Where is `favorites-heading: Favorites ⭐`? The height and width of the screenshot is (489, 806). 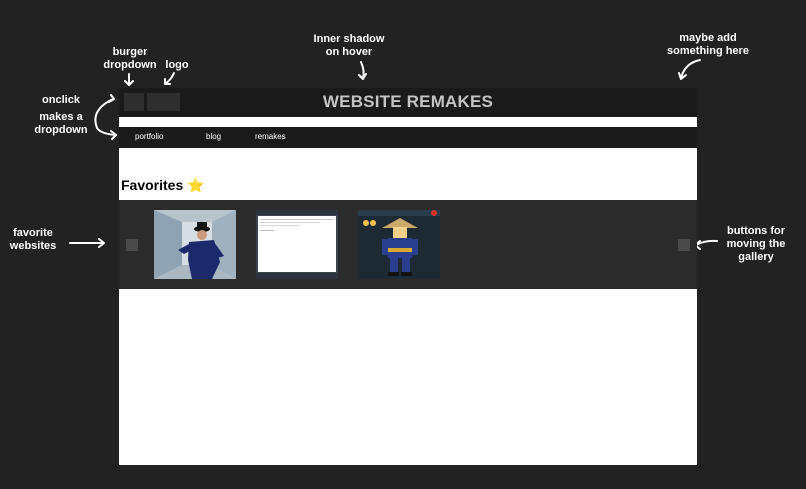 favorites-heading: Favorites ⭐ is located at coordinates (163, 185).